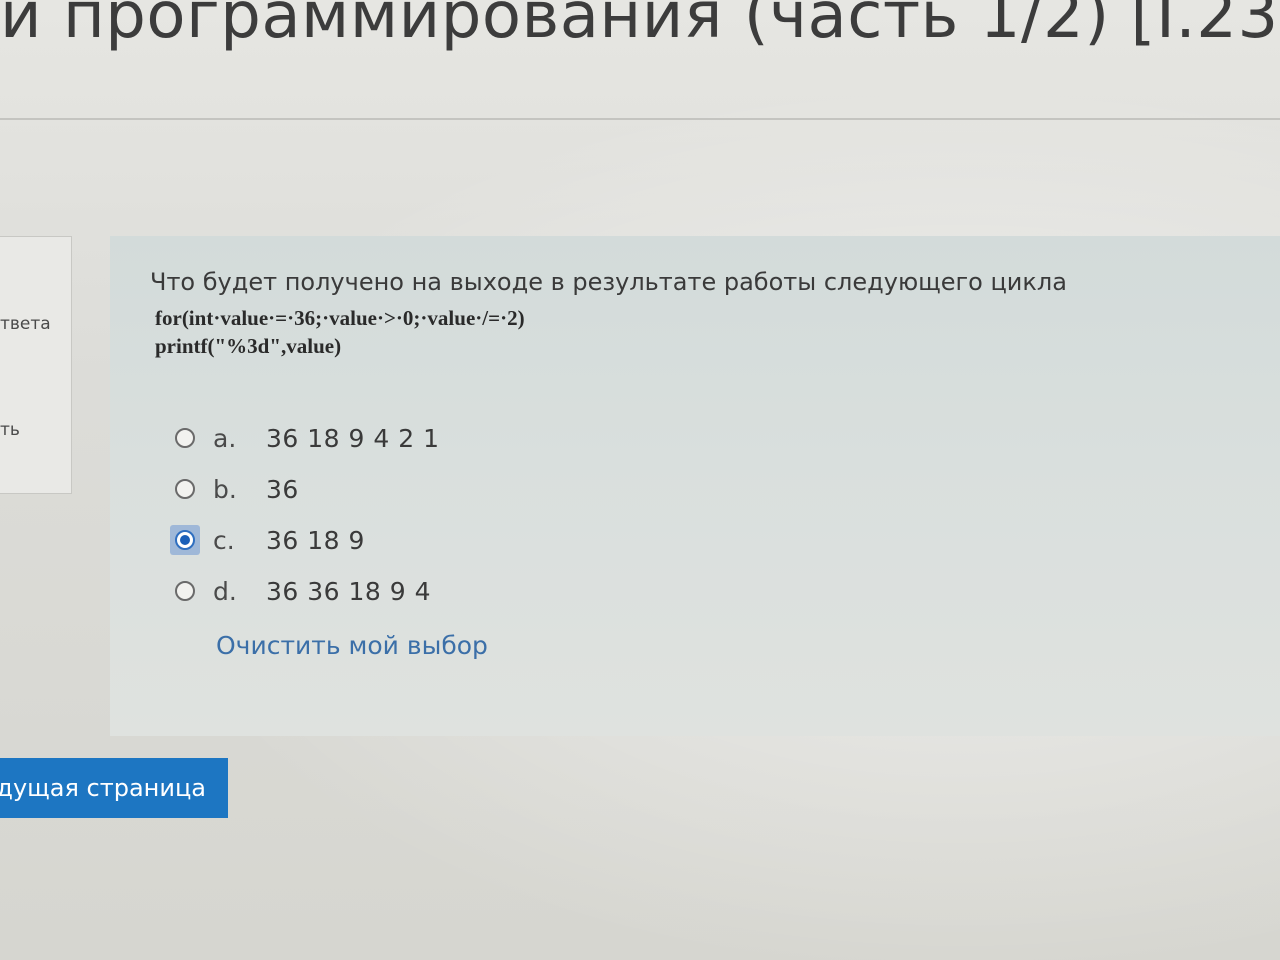  Describe the element at coordinates (640, 119) in the screenshot. I see `header-divider` at that location.